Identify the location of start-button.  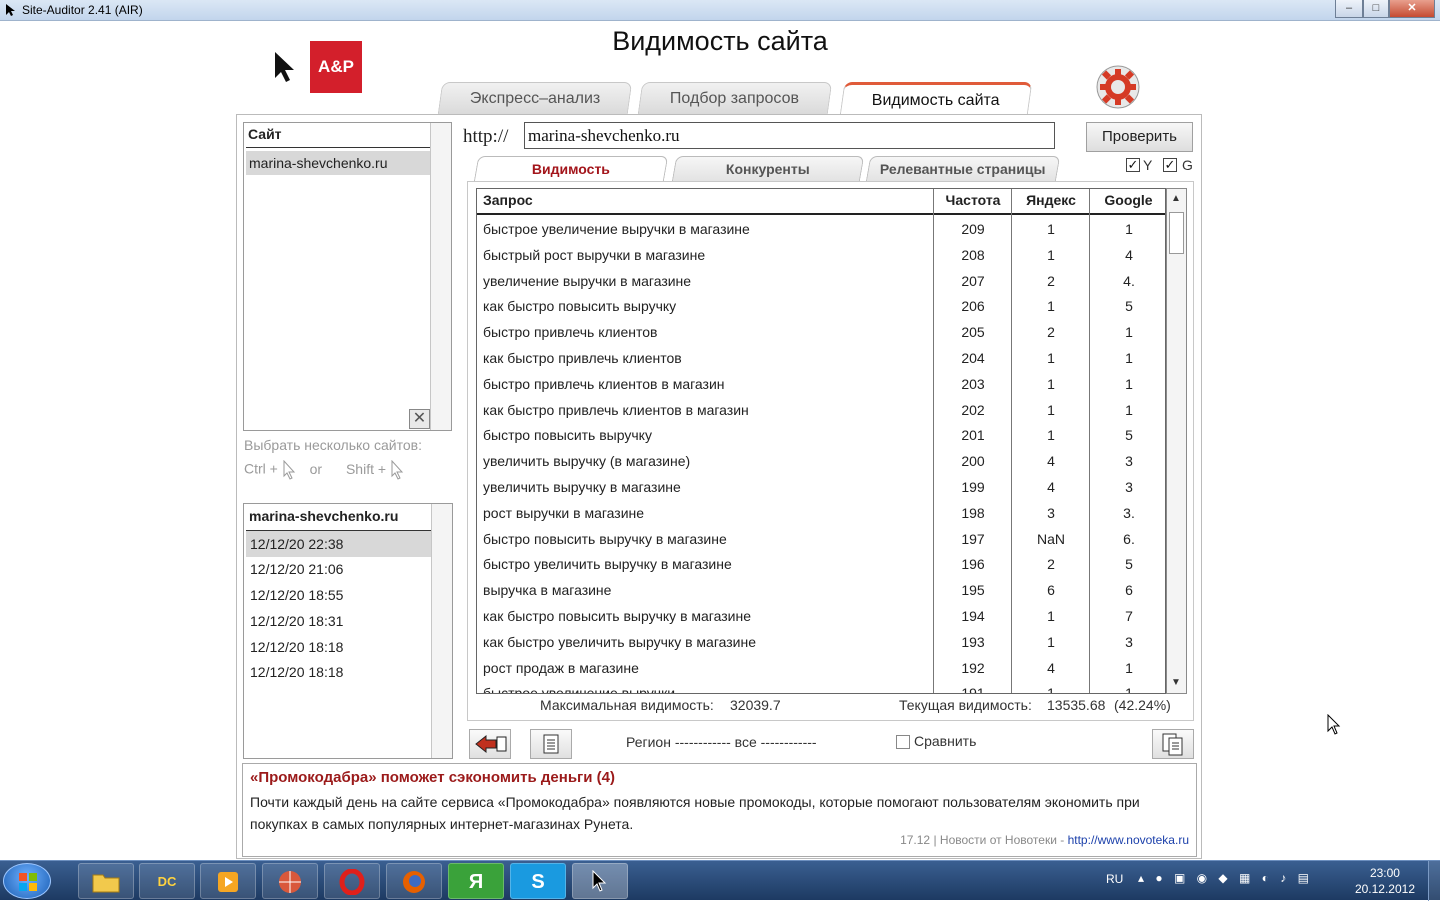
(27, 881).